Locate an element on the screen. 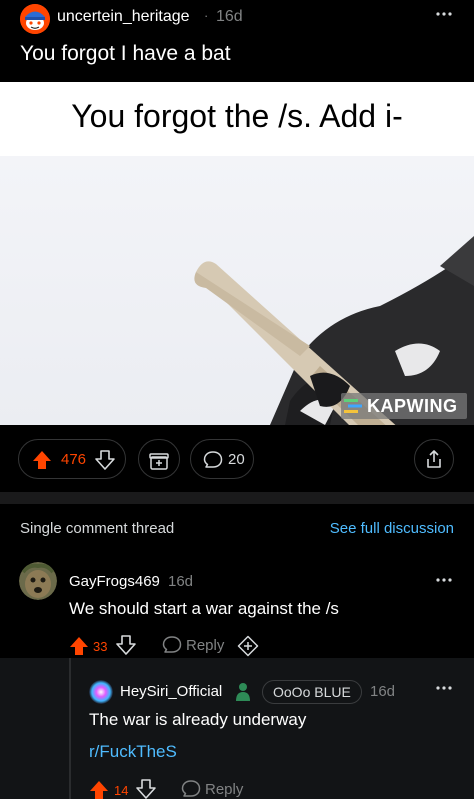 The width and height of the screenshot is (474, 799). siri-orb-icon is located at coordinates (101, 692).